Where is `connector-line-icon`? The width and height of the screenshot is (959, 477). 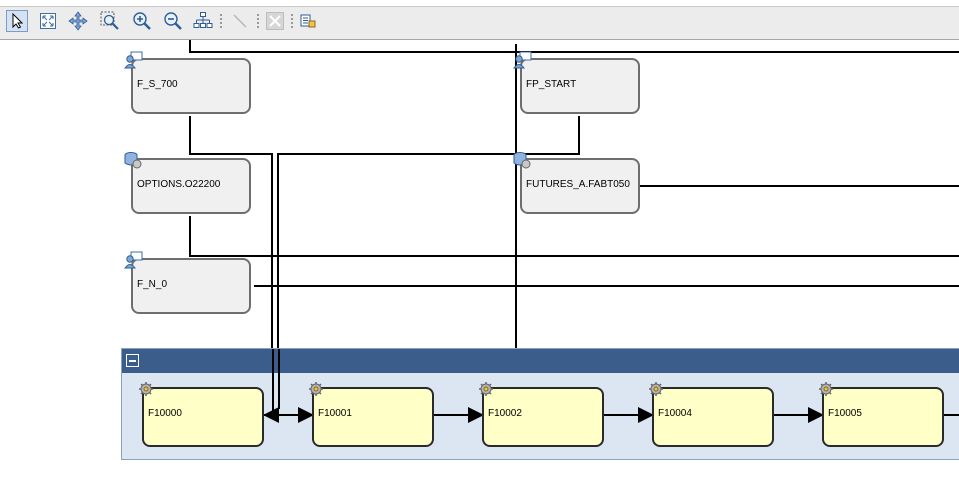 connector-line-icon is located at coordinates (240, 21).